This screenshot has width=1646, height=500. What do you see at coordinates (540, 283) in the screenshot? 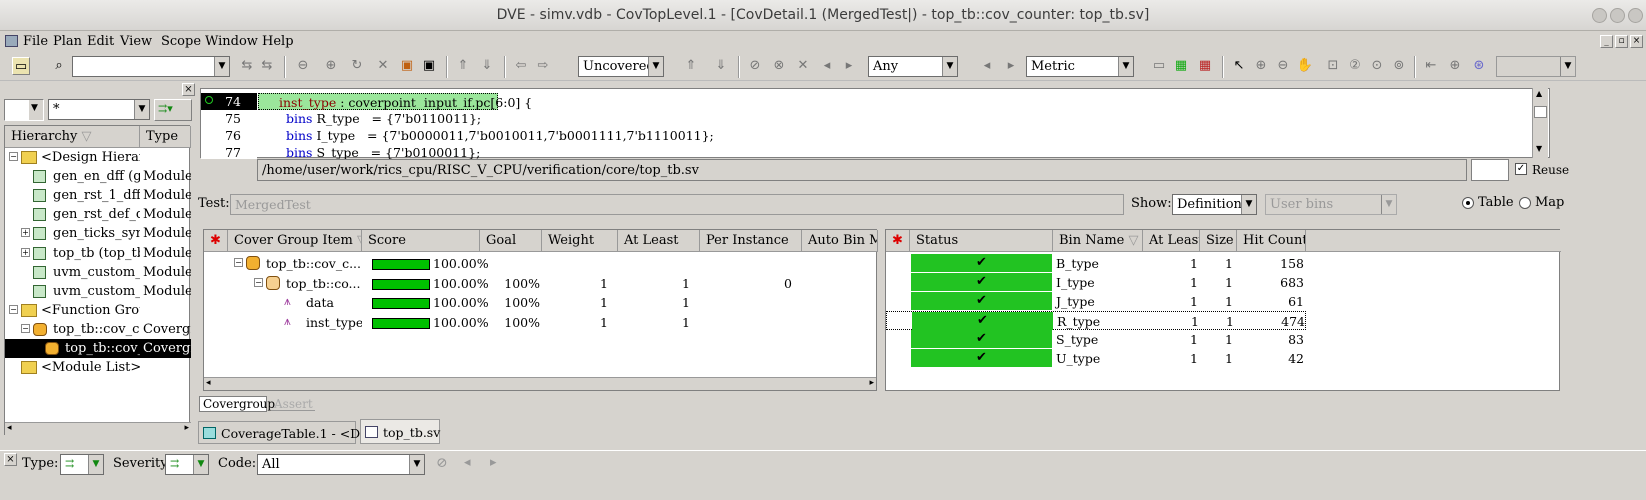
I see `cg-row: − top_tb::co... 100% 1 1 0 100.00%` at bounding box center [540, 283].